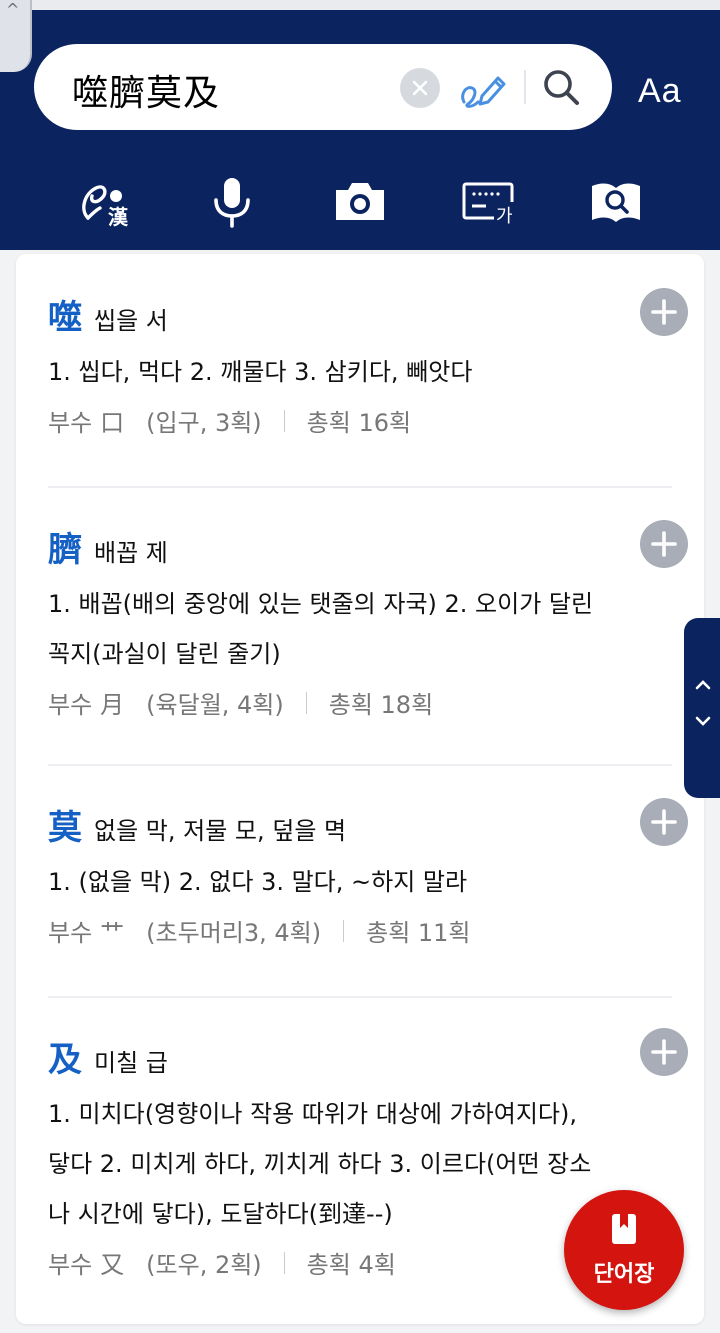 The width and height of the screenshot is (720, 1333). Describe the element at coordinates (323, 87) in the screenshot. I see `search-bar: 噬臍莫及` at that location.